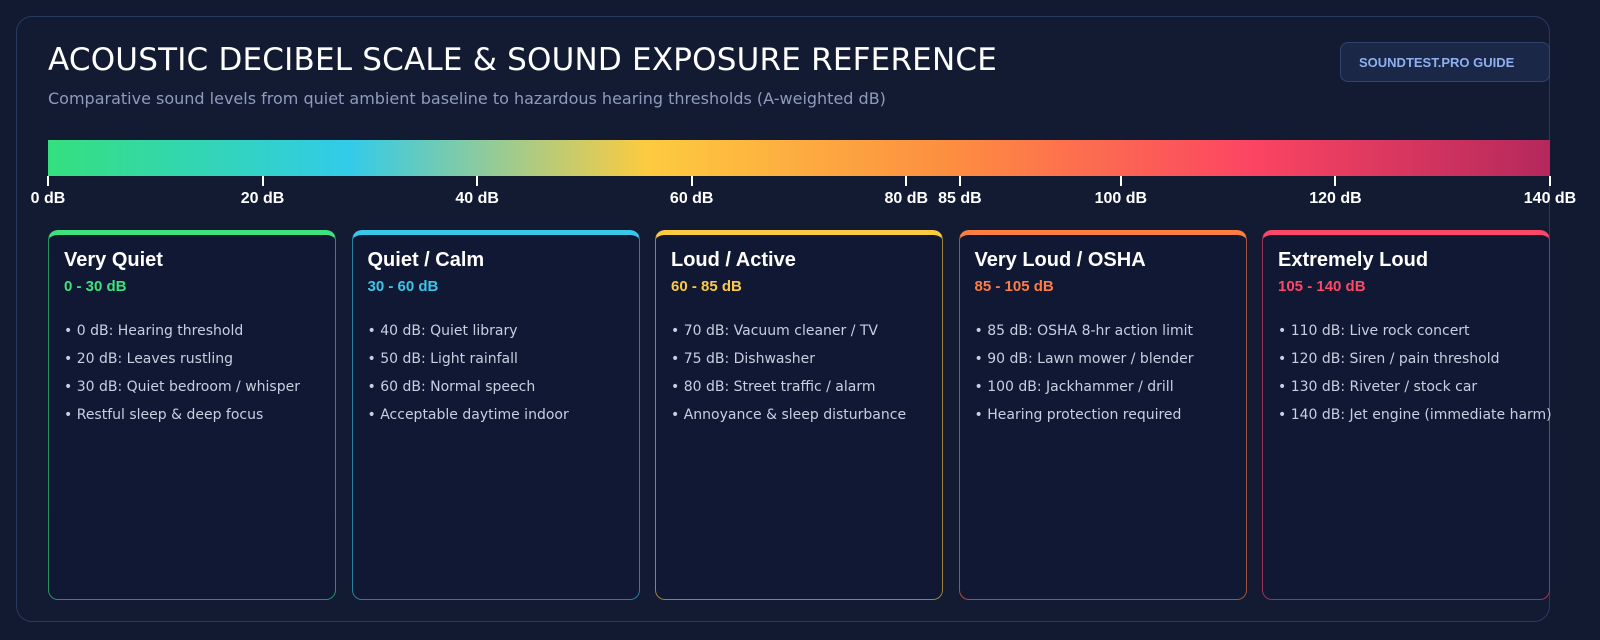  Describe the element at coordinates (1121, 198) in the screenshot. I see `scale-tick-label: 100 dB` at that location.